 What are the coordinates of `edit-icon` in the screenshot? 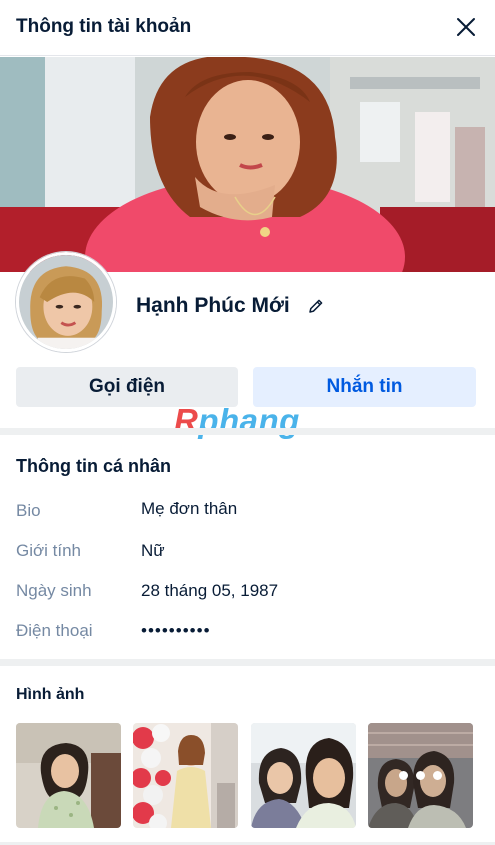 It's located at (316, 306).